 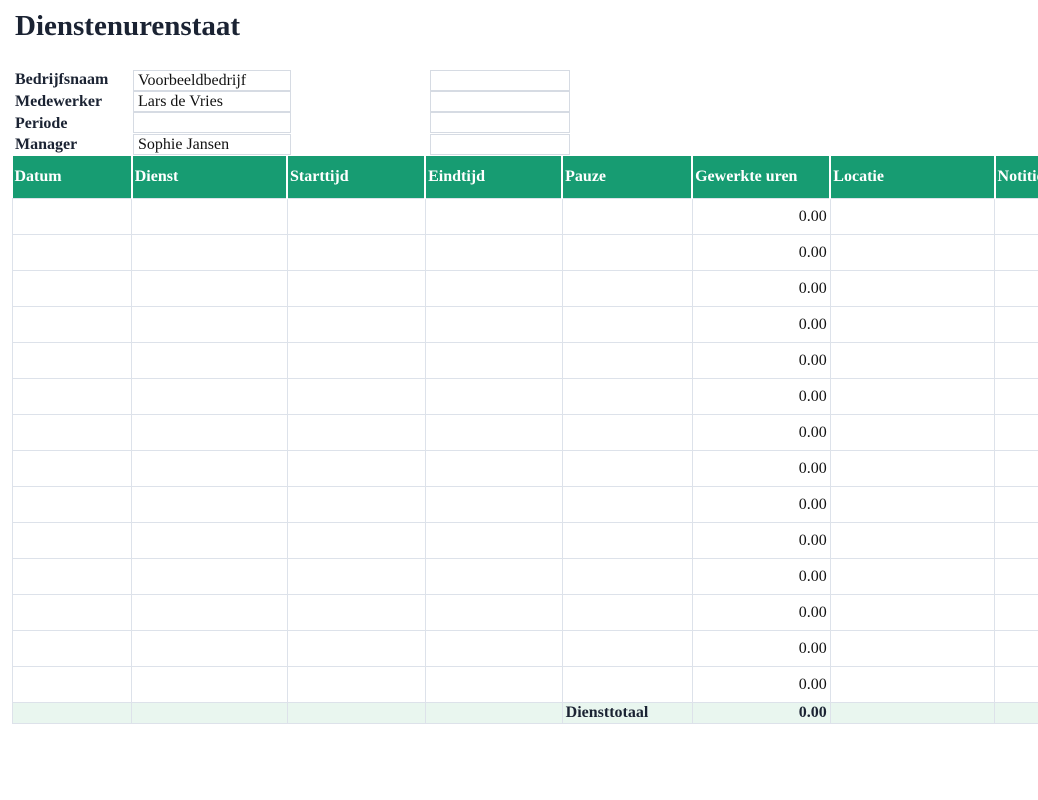 What do you see at coordinates (628, 177) in the screenshot?
I see `column-header-pauze: Pauze` at bounding box center [628, 177].